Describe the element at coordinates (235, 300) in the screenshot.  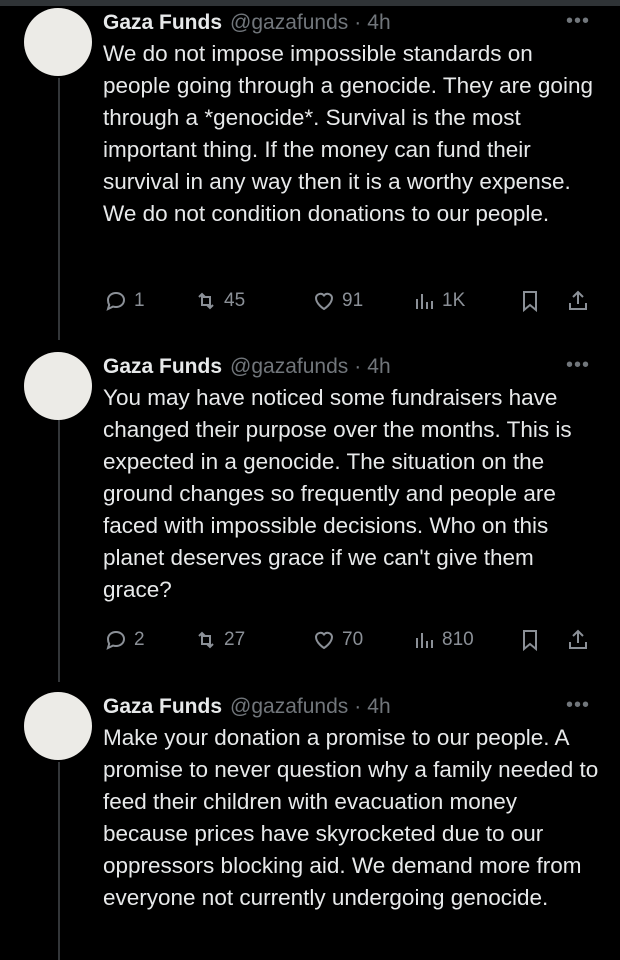
I see `repost-count: 45` at that location.